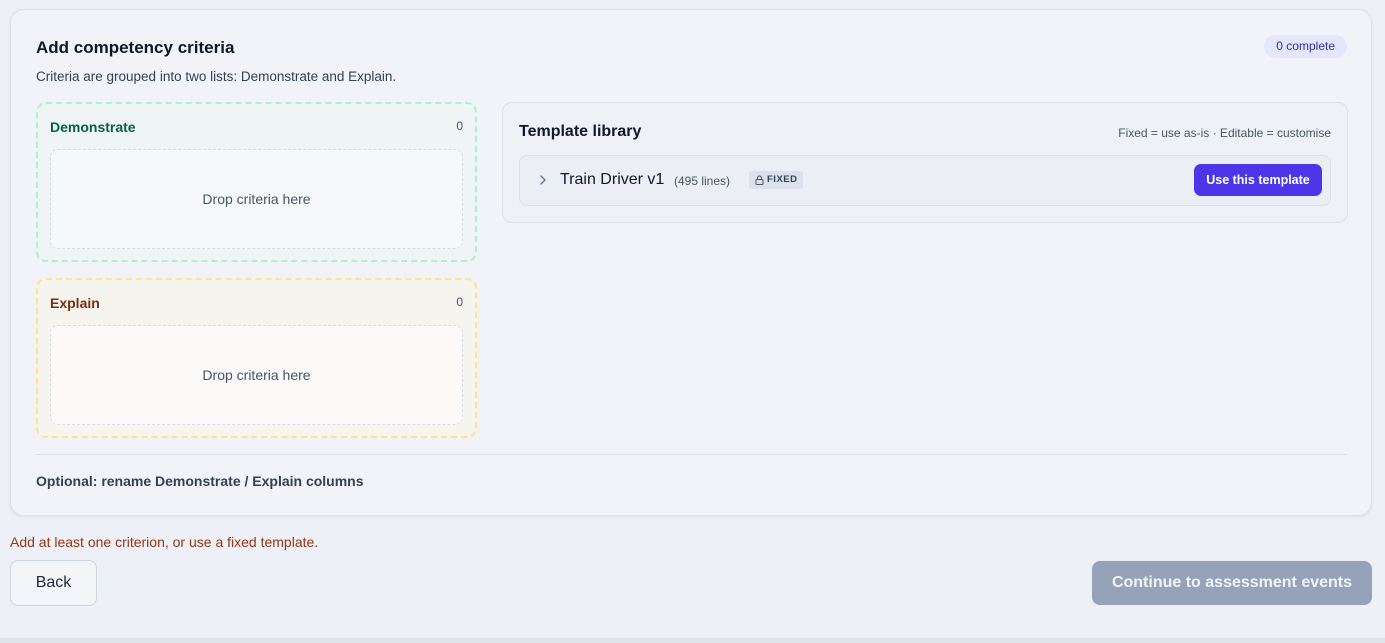  Describe the element at coordinates (759, 180) in the screenshot. I see `lock-icon` at that location.